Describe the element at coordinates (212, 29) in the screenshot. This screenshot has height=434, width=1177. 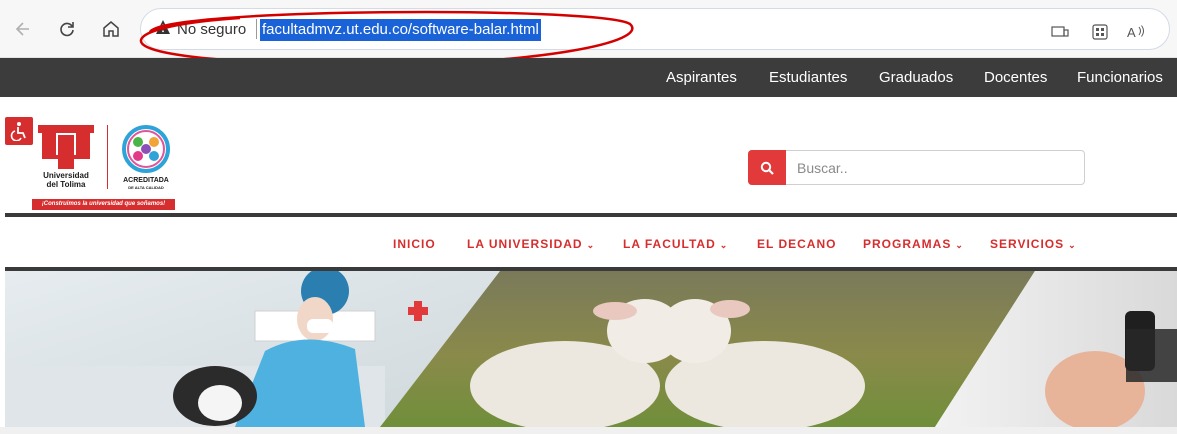
I see `security-label: No seguro` at that location.